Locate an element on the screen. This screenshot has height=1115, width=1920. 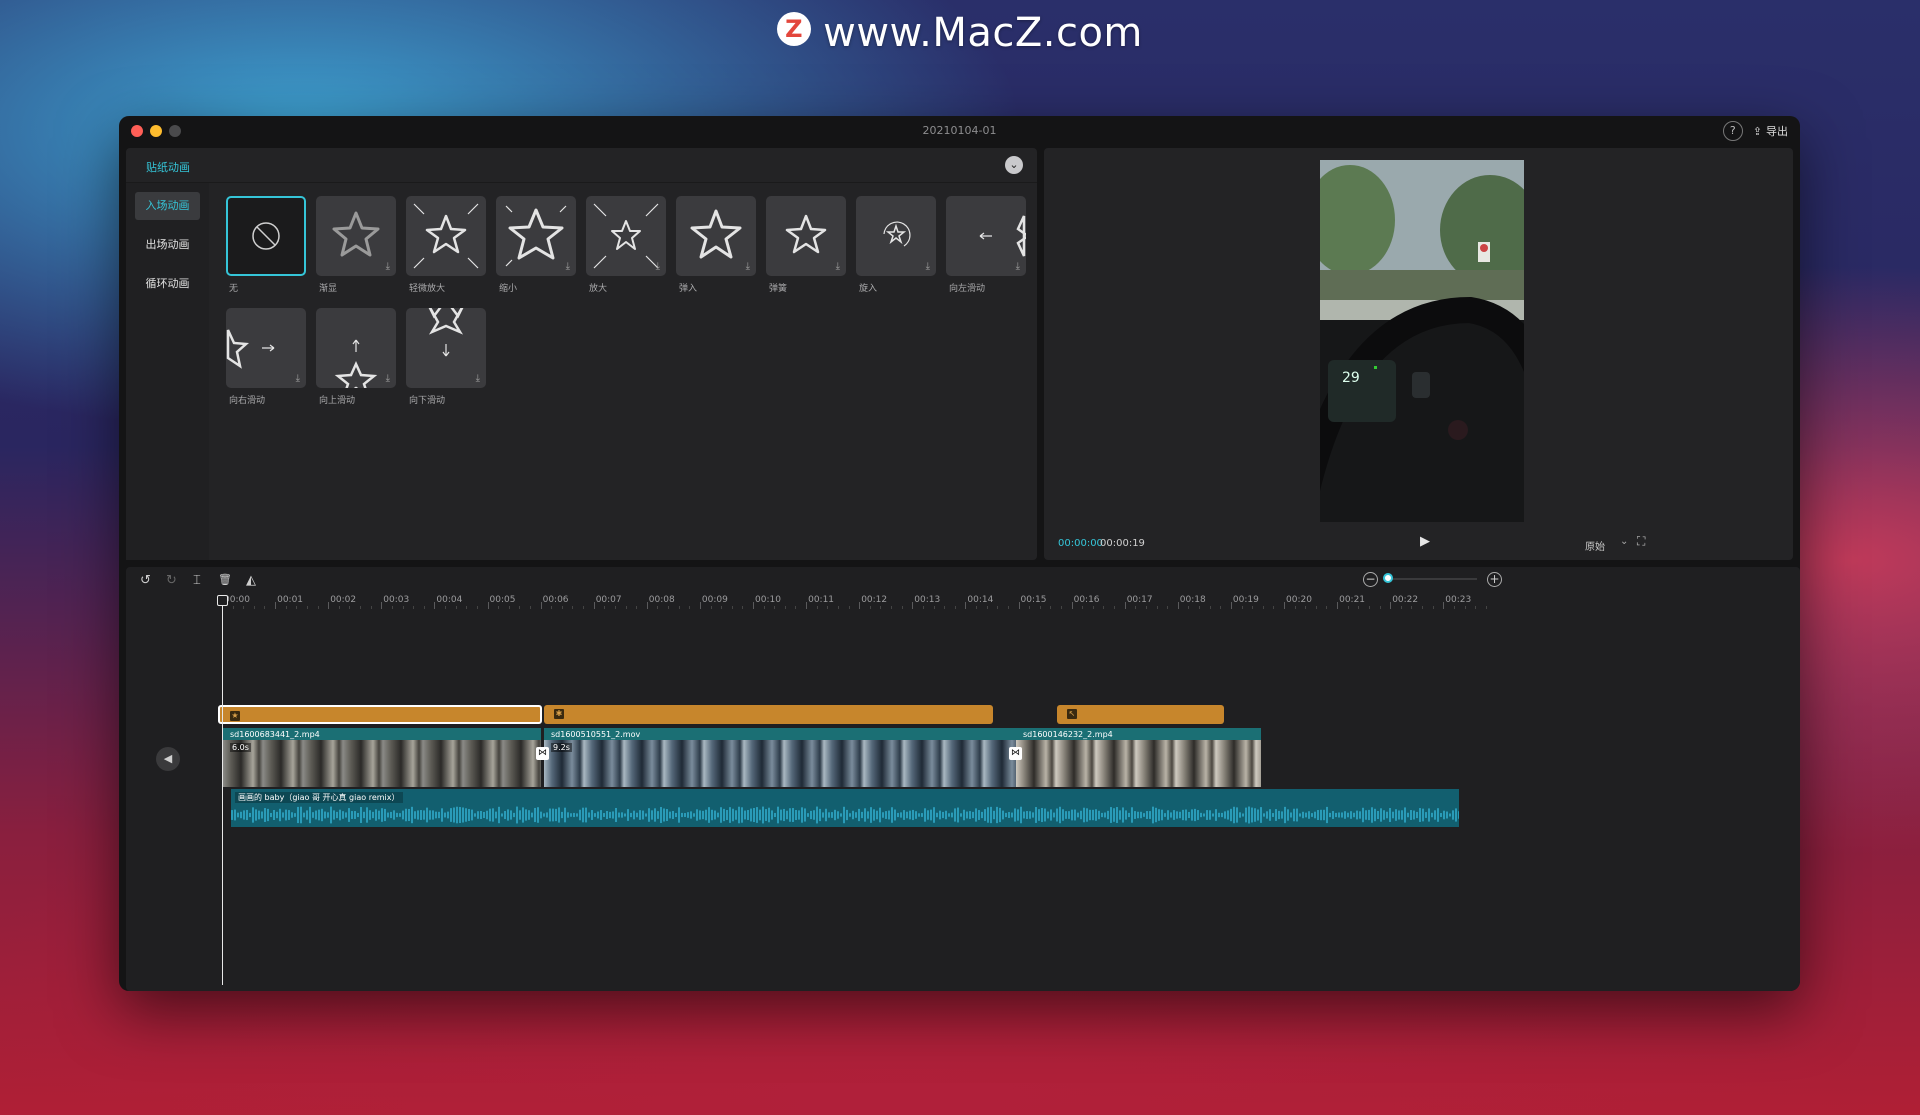
tab-exit-animation: 出场动画 is located at coordinates (167, 245).